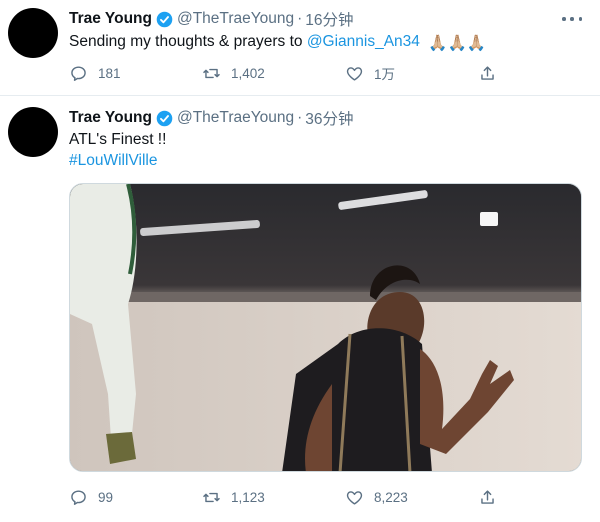 The width and height of the screenshot is (600, 522). I want to click on tweet-actions: 99 1,123 8,223, so click(289, 497).